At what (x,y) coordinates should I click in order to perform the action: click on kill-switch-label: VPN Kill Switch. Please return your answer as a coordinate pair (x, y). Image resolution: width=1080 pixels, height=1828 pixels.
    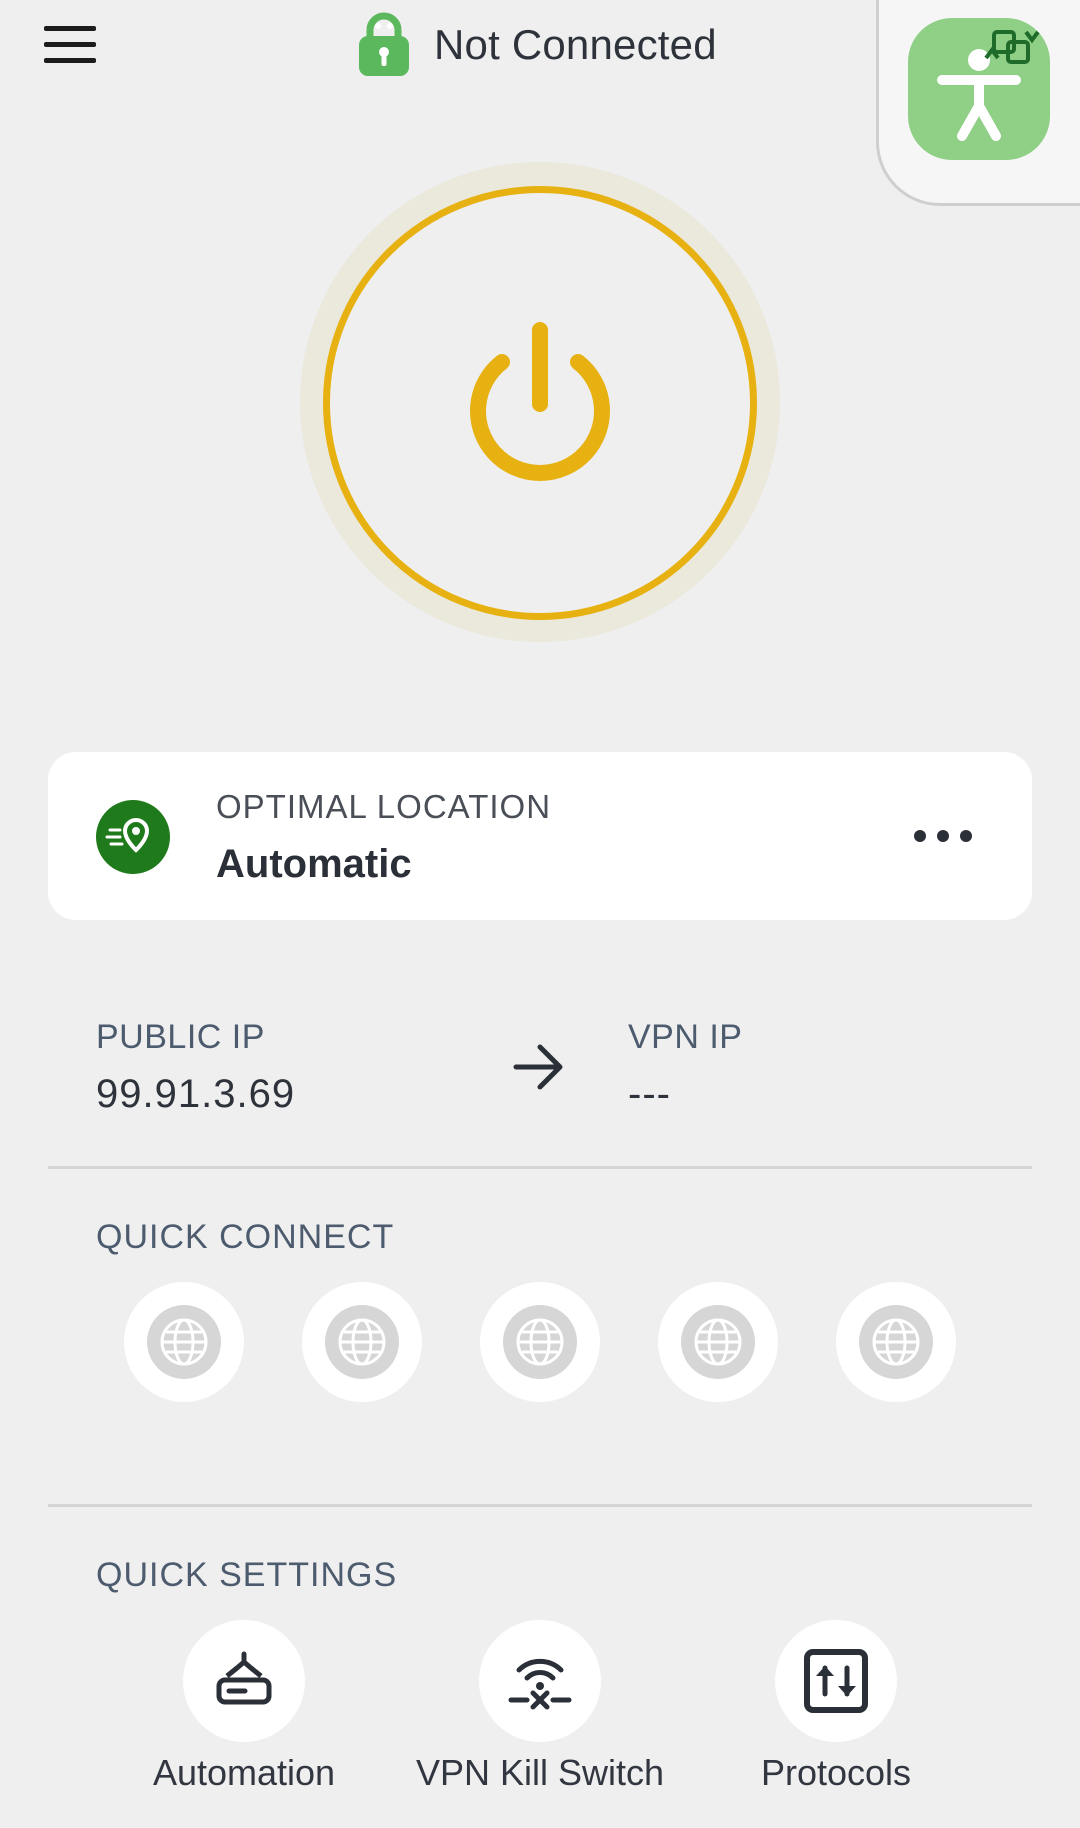
    Looking at the image, I should click on (540, 1772).